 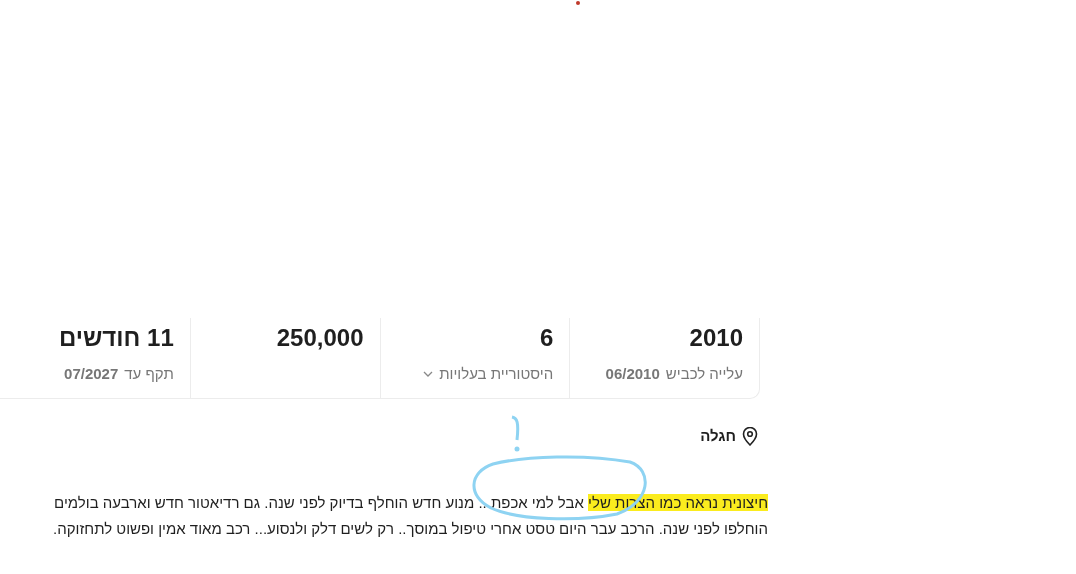 I want to click on stat-value: 11 חודשים, so click(x=116, y=338).